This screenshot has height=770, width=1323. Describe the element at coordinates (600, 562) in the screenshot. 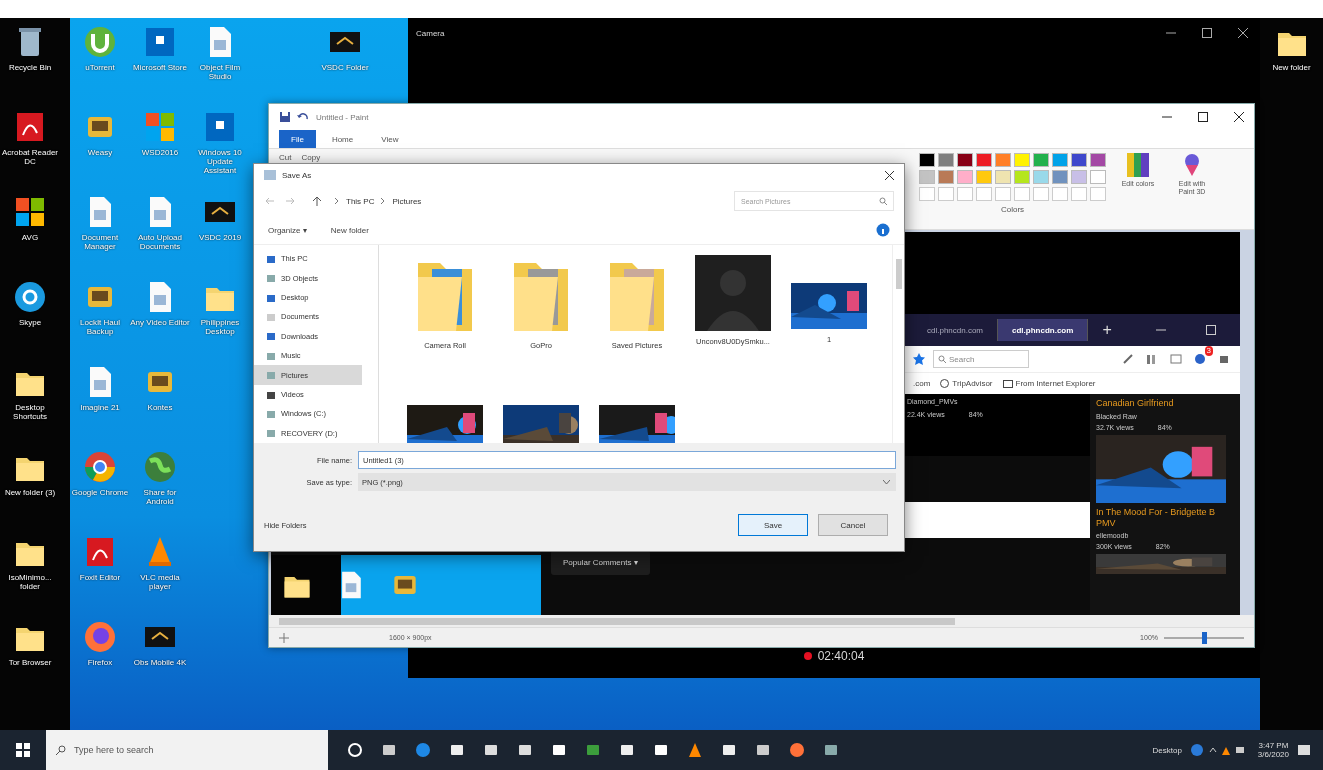

I see `comments-sort-button: Popular Comments ▾` at that location.